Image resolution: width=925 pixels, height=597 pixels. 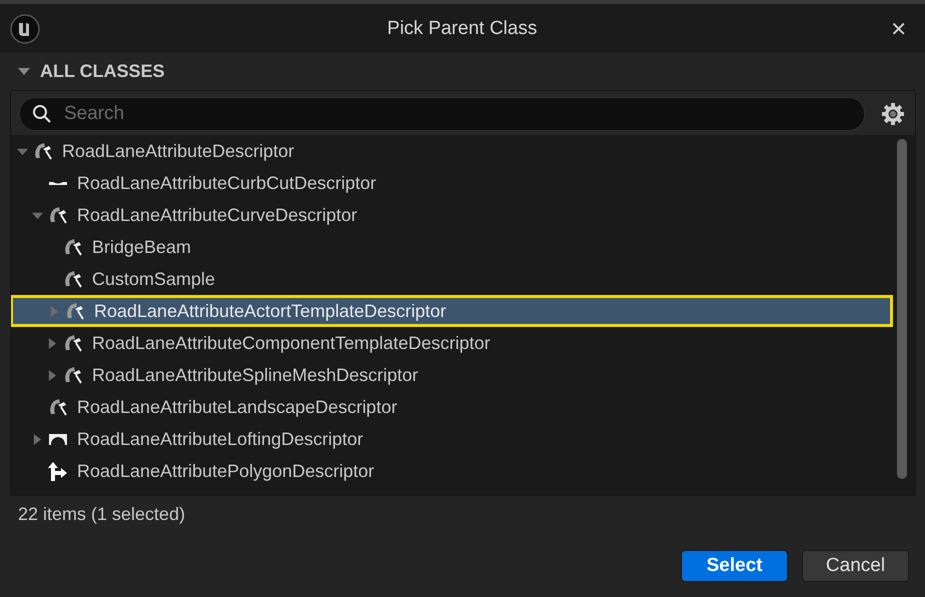 I want to click on logo-icon, so click(x=25, y=29).